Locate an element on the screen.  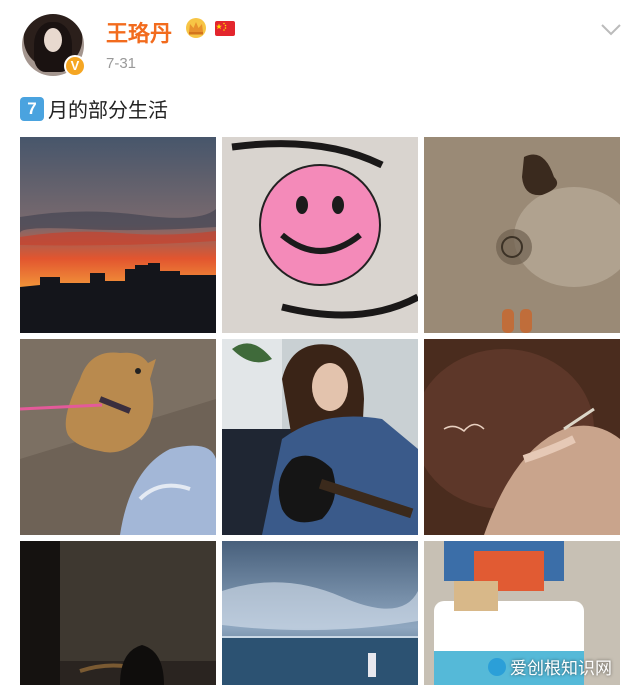
post-text: 7 月的部分生活 is located at coordinates (94, 108).